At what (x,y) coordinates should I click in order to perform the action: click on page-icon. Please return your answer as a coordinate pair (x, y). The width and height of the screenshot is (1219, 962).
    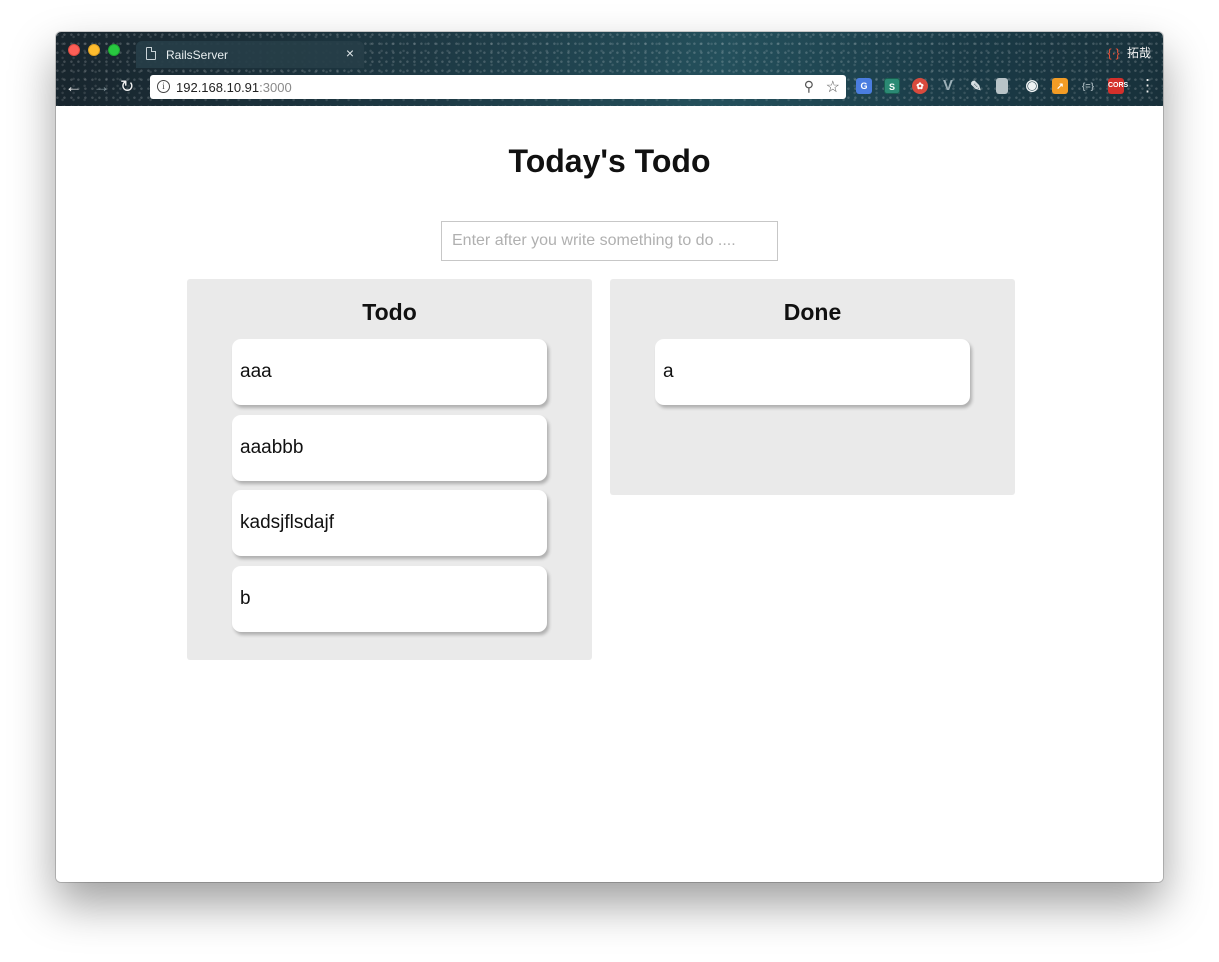
    Looking at the image, I should click on (151, 53).